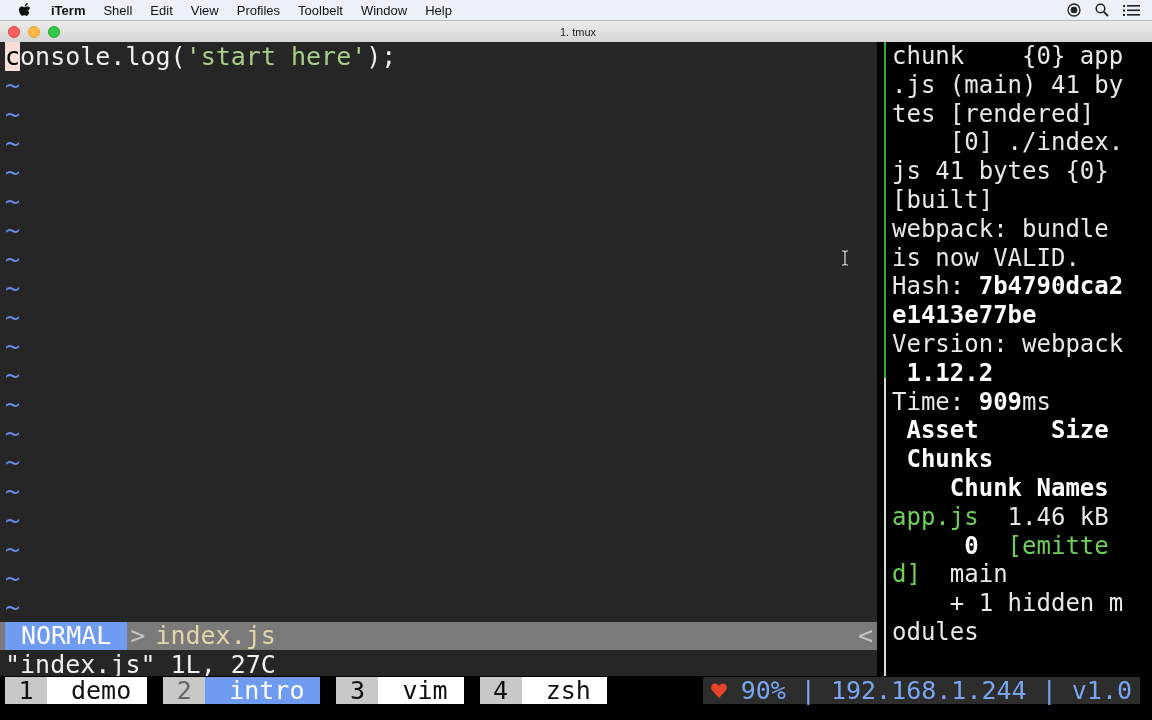  I want to click on log-line: Time: 909ms, so click(972, 402).